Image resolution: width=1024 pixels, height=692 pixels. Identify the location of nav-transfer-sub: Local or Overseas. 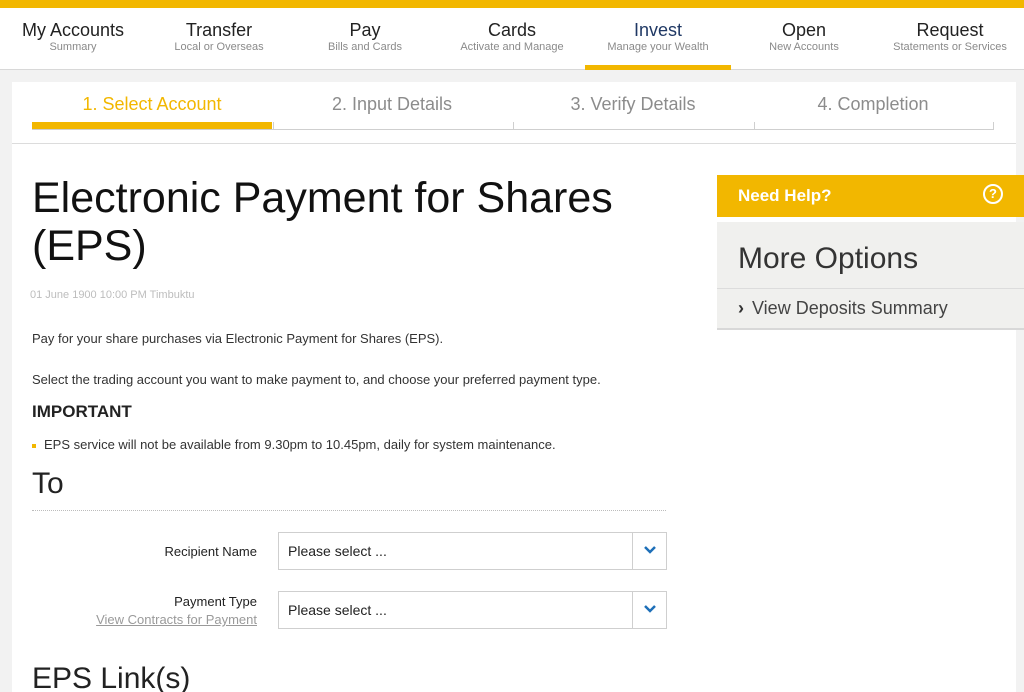
(219, 47).